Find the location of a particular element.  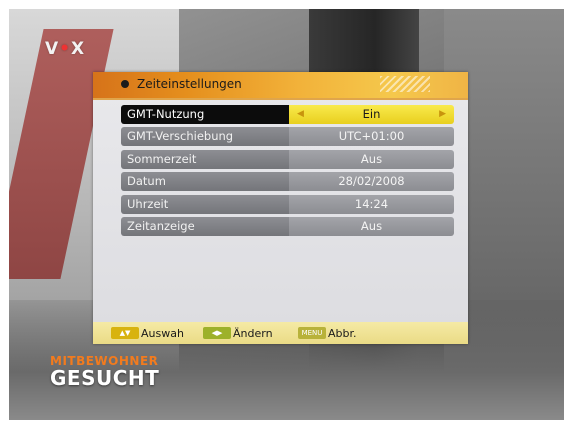

arrow-right-icon: ▶ is located at coordinates (442, 114).